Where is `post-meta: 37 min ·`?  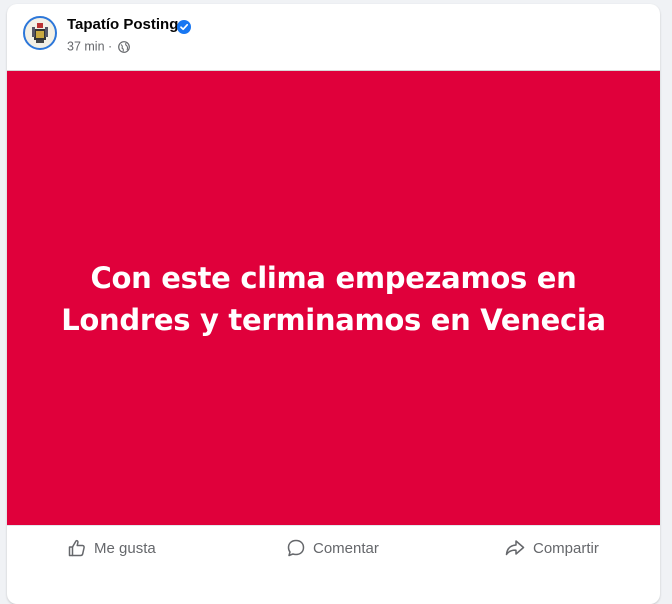
post-meta: 37 min · is located at coordinates (98, 46).